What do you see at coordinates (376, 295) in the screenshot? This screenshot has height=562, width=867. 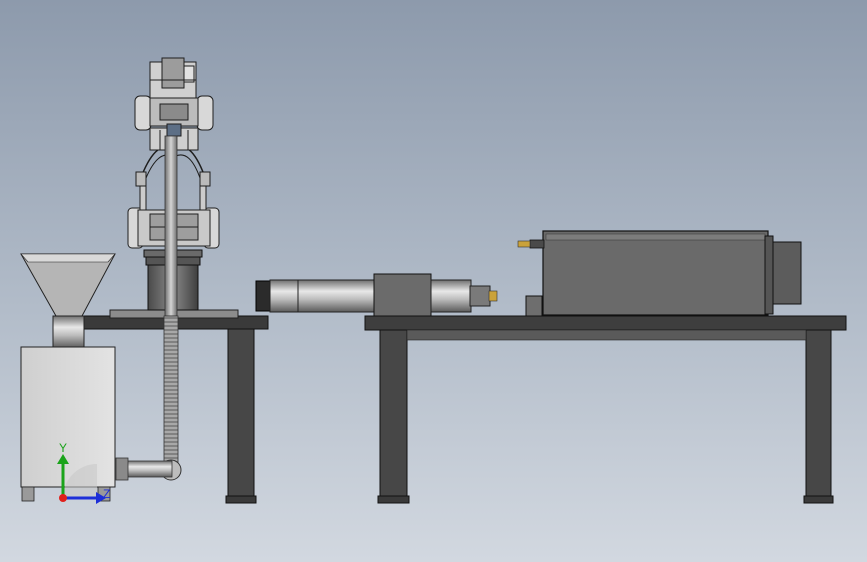 I see `spindle-assembly` at bounding box center [376, 295].